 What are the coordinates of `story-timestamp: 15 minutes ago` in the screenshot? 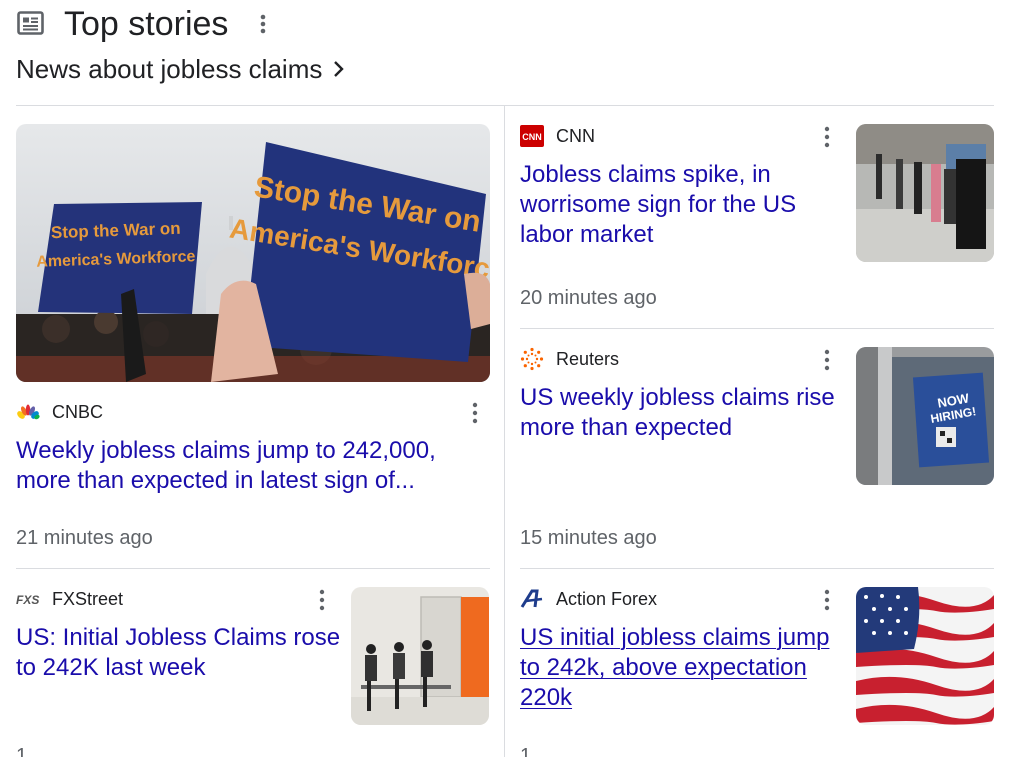 It's located at (588, 538).